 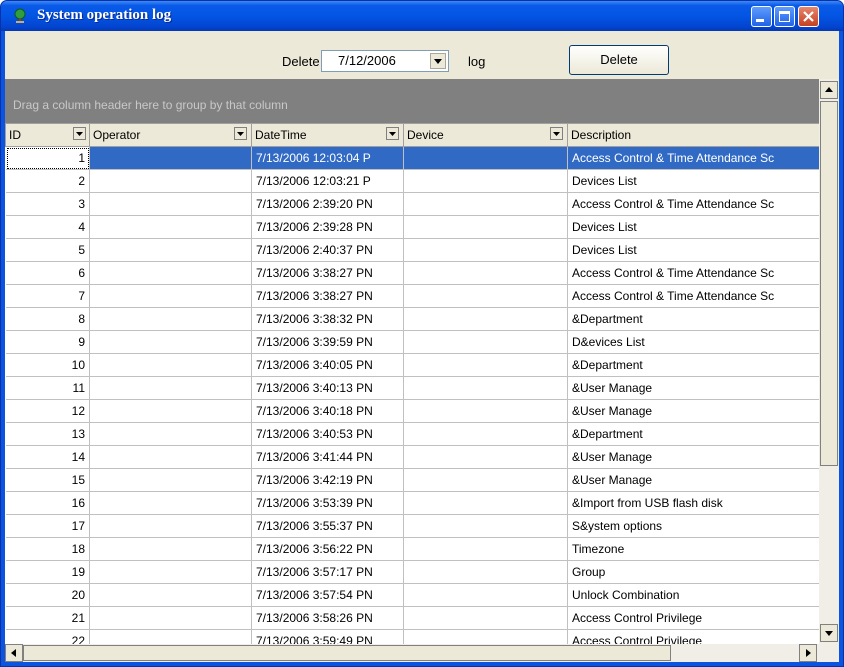 What do you see at coordinates (47, 549) in the screenshot?
I see `table-cell-id: 18` at bounding box center [47, 549].